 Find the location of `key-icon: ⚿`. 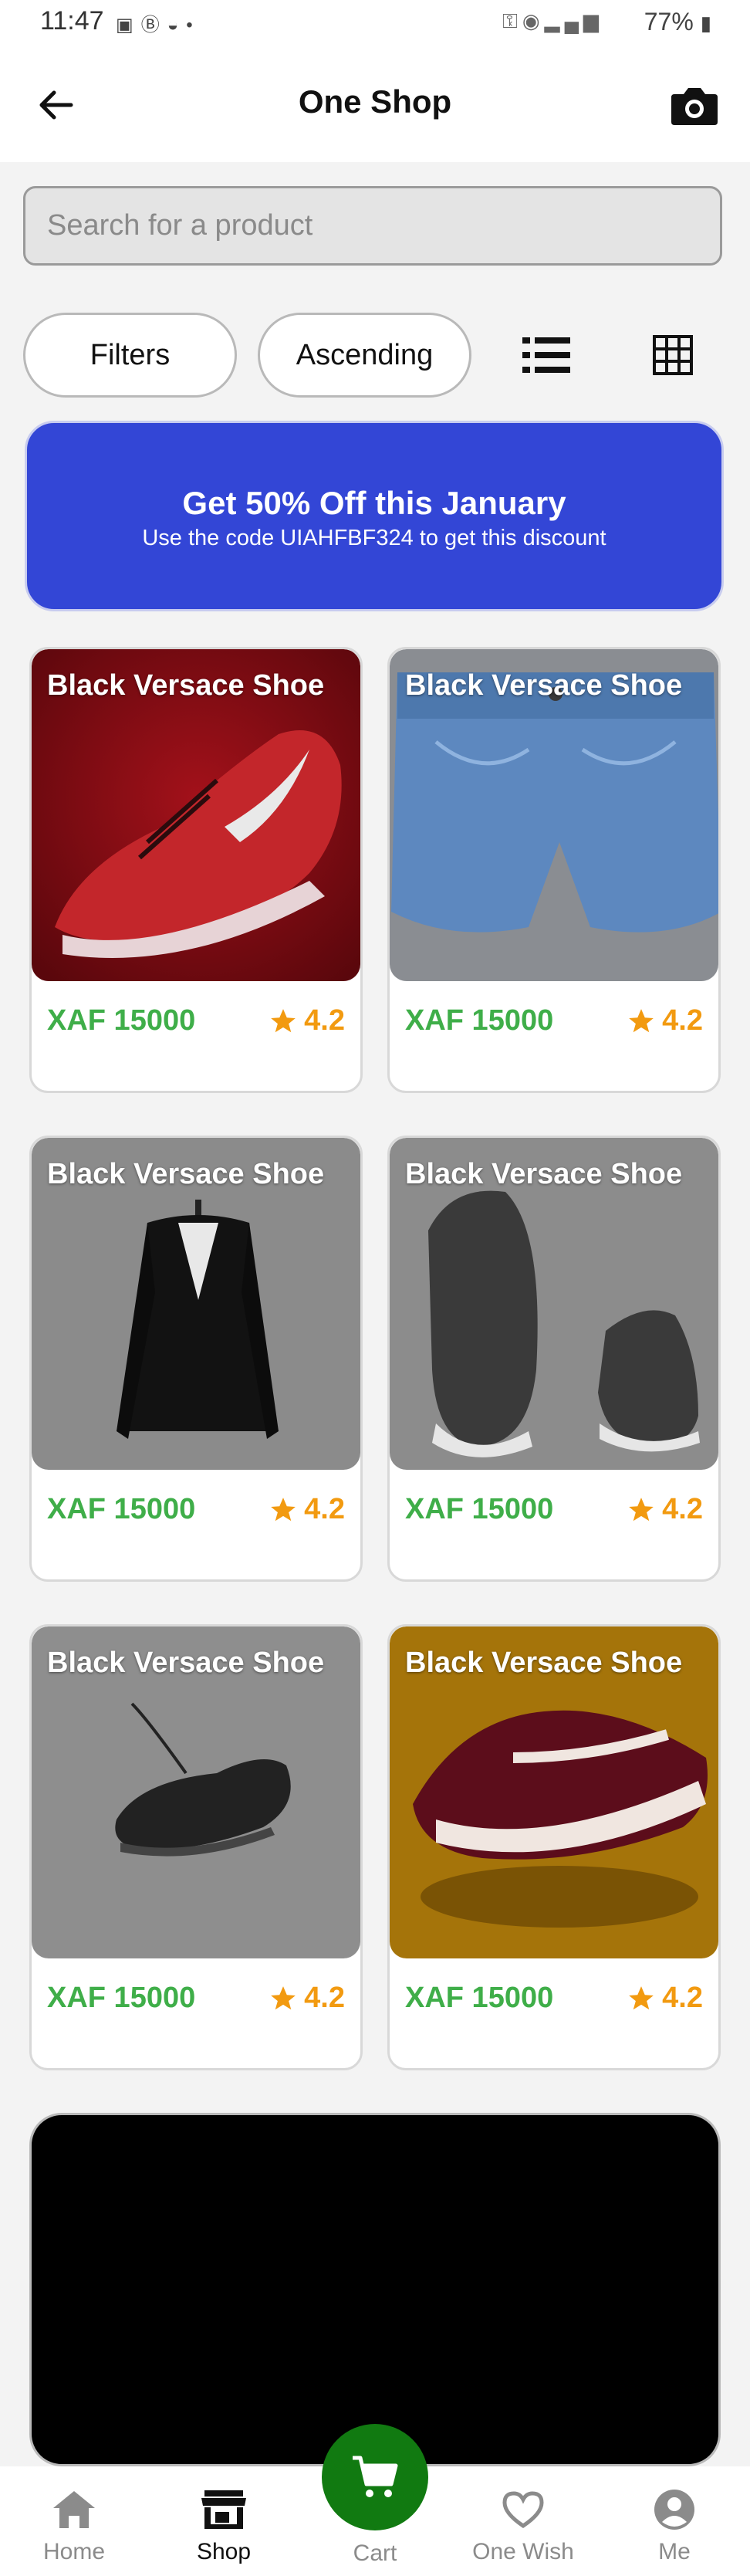

key-icon: ⚿ is located at coordinates (512, 20).